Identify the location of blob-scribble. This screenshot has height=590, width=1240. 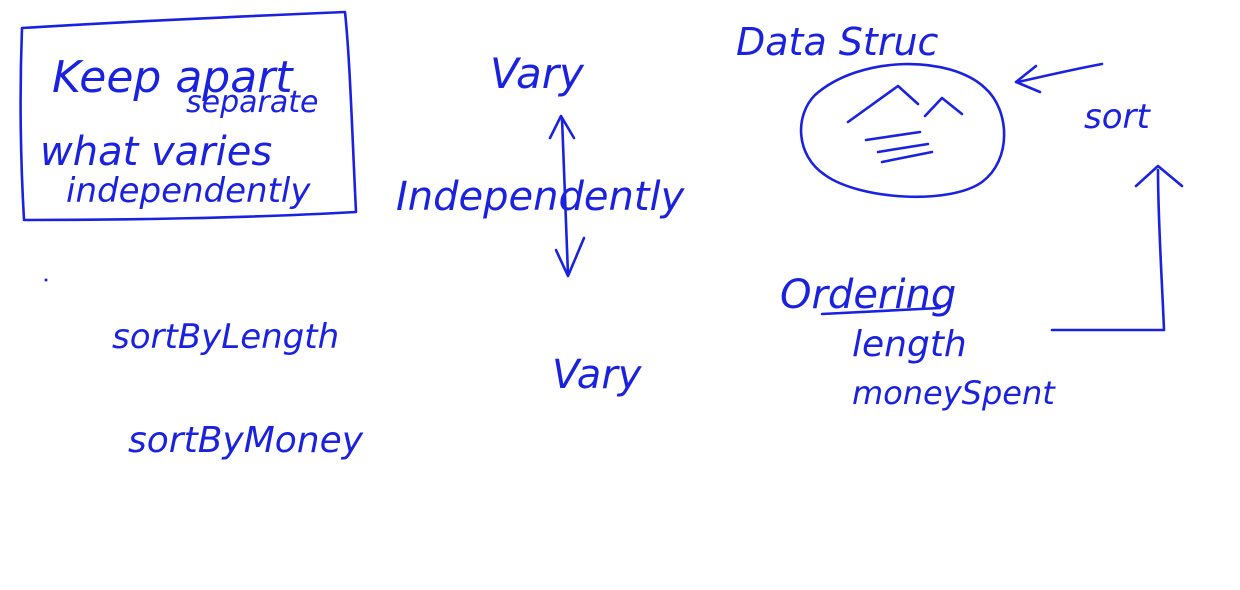
(905, 124).